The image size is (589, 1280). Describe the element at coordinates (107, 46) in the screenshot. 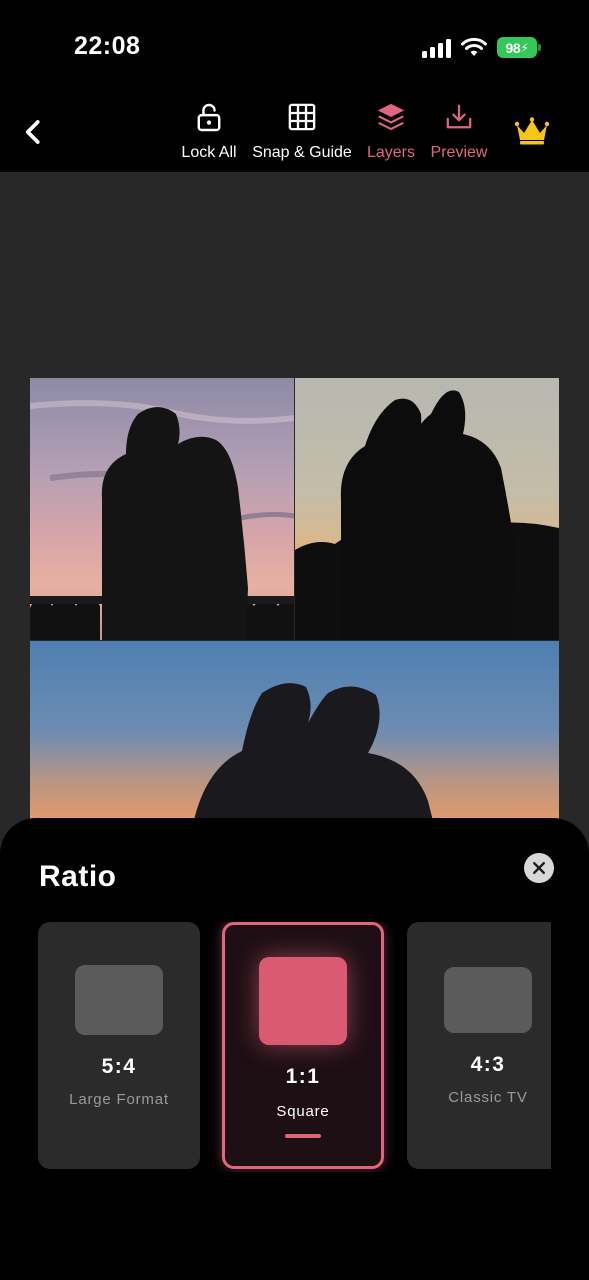

I see `status-time: 22:08` at that location.